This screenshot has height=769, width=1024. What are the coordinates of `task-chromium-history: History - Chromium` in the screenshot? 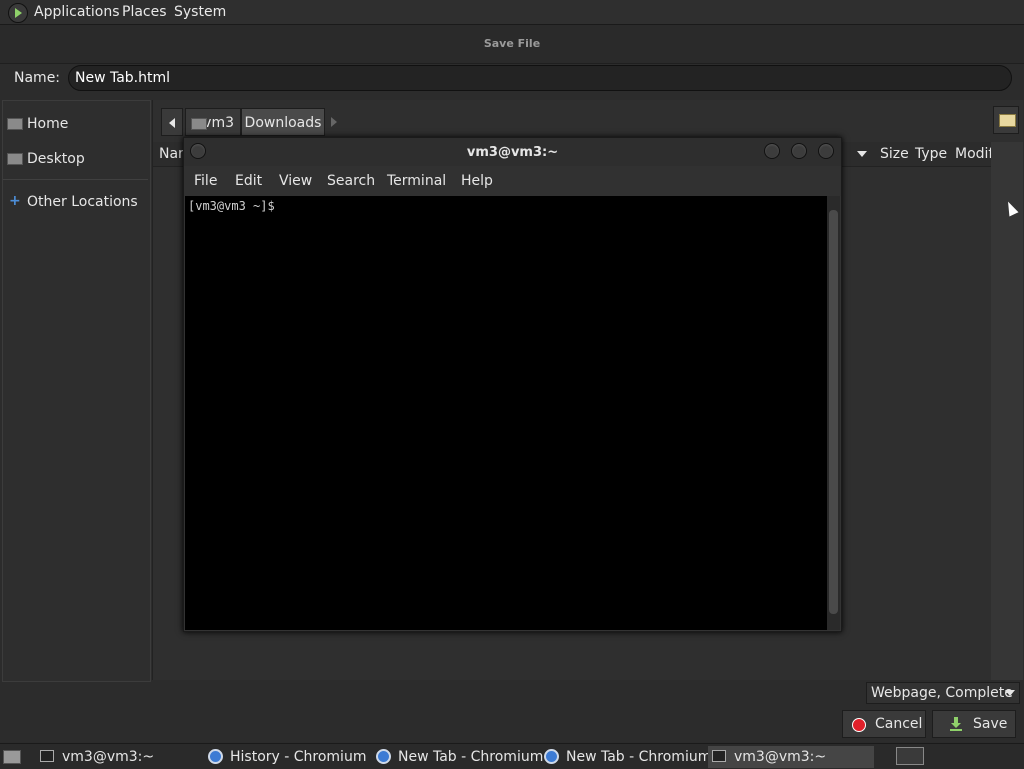 It's located at (285, 757).